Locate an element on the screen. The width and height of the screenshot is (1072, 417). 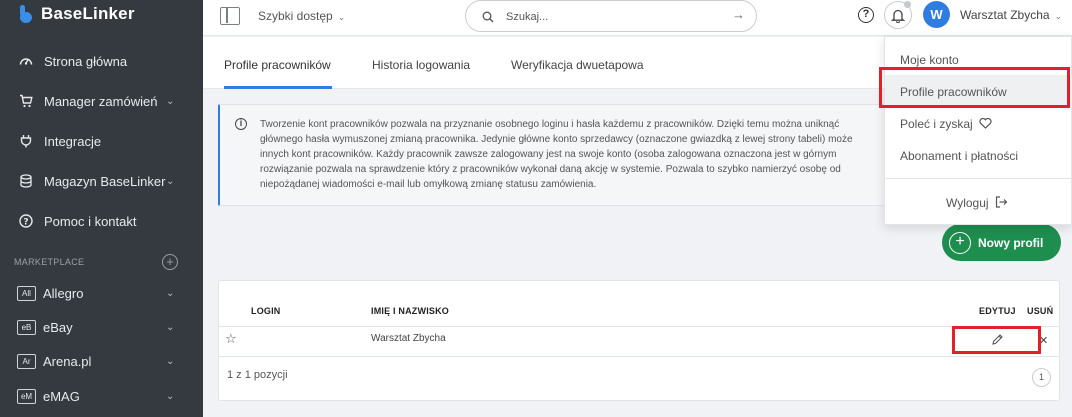
search-input is located at coordinates (611, 17).